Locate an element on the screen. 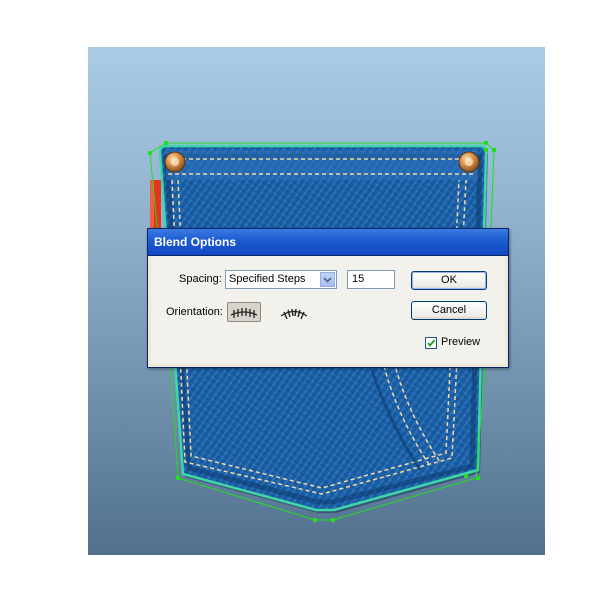 This screenshot has height=600, width=600. spacing-dropdown: Specified Steps is located at coordinates (281, 279).